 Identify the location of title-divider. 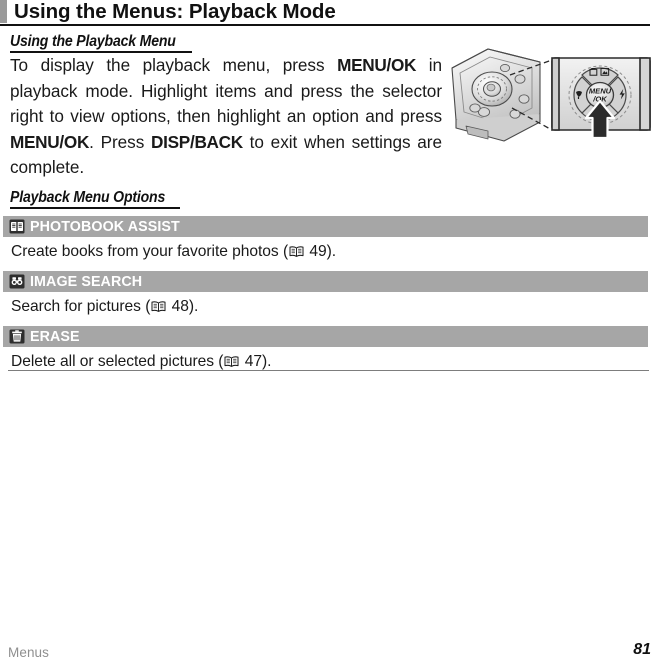
(325, 25).